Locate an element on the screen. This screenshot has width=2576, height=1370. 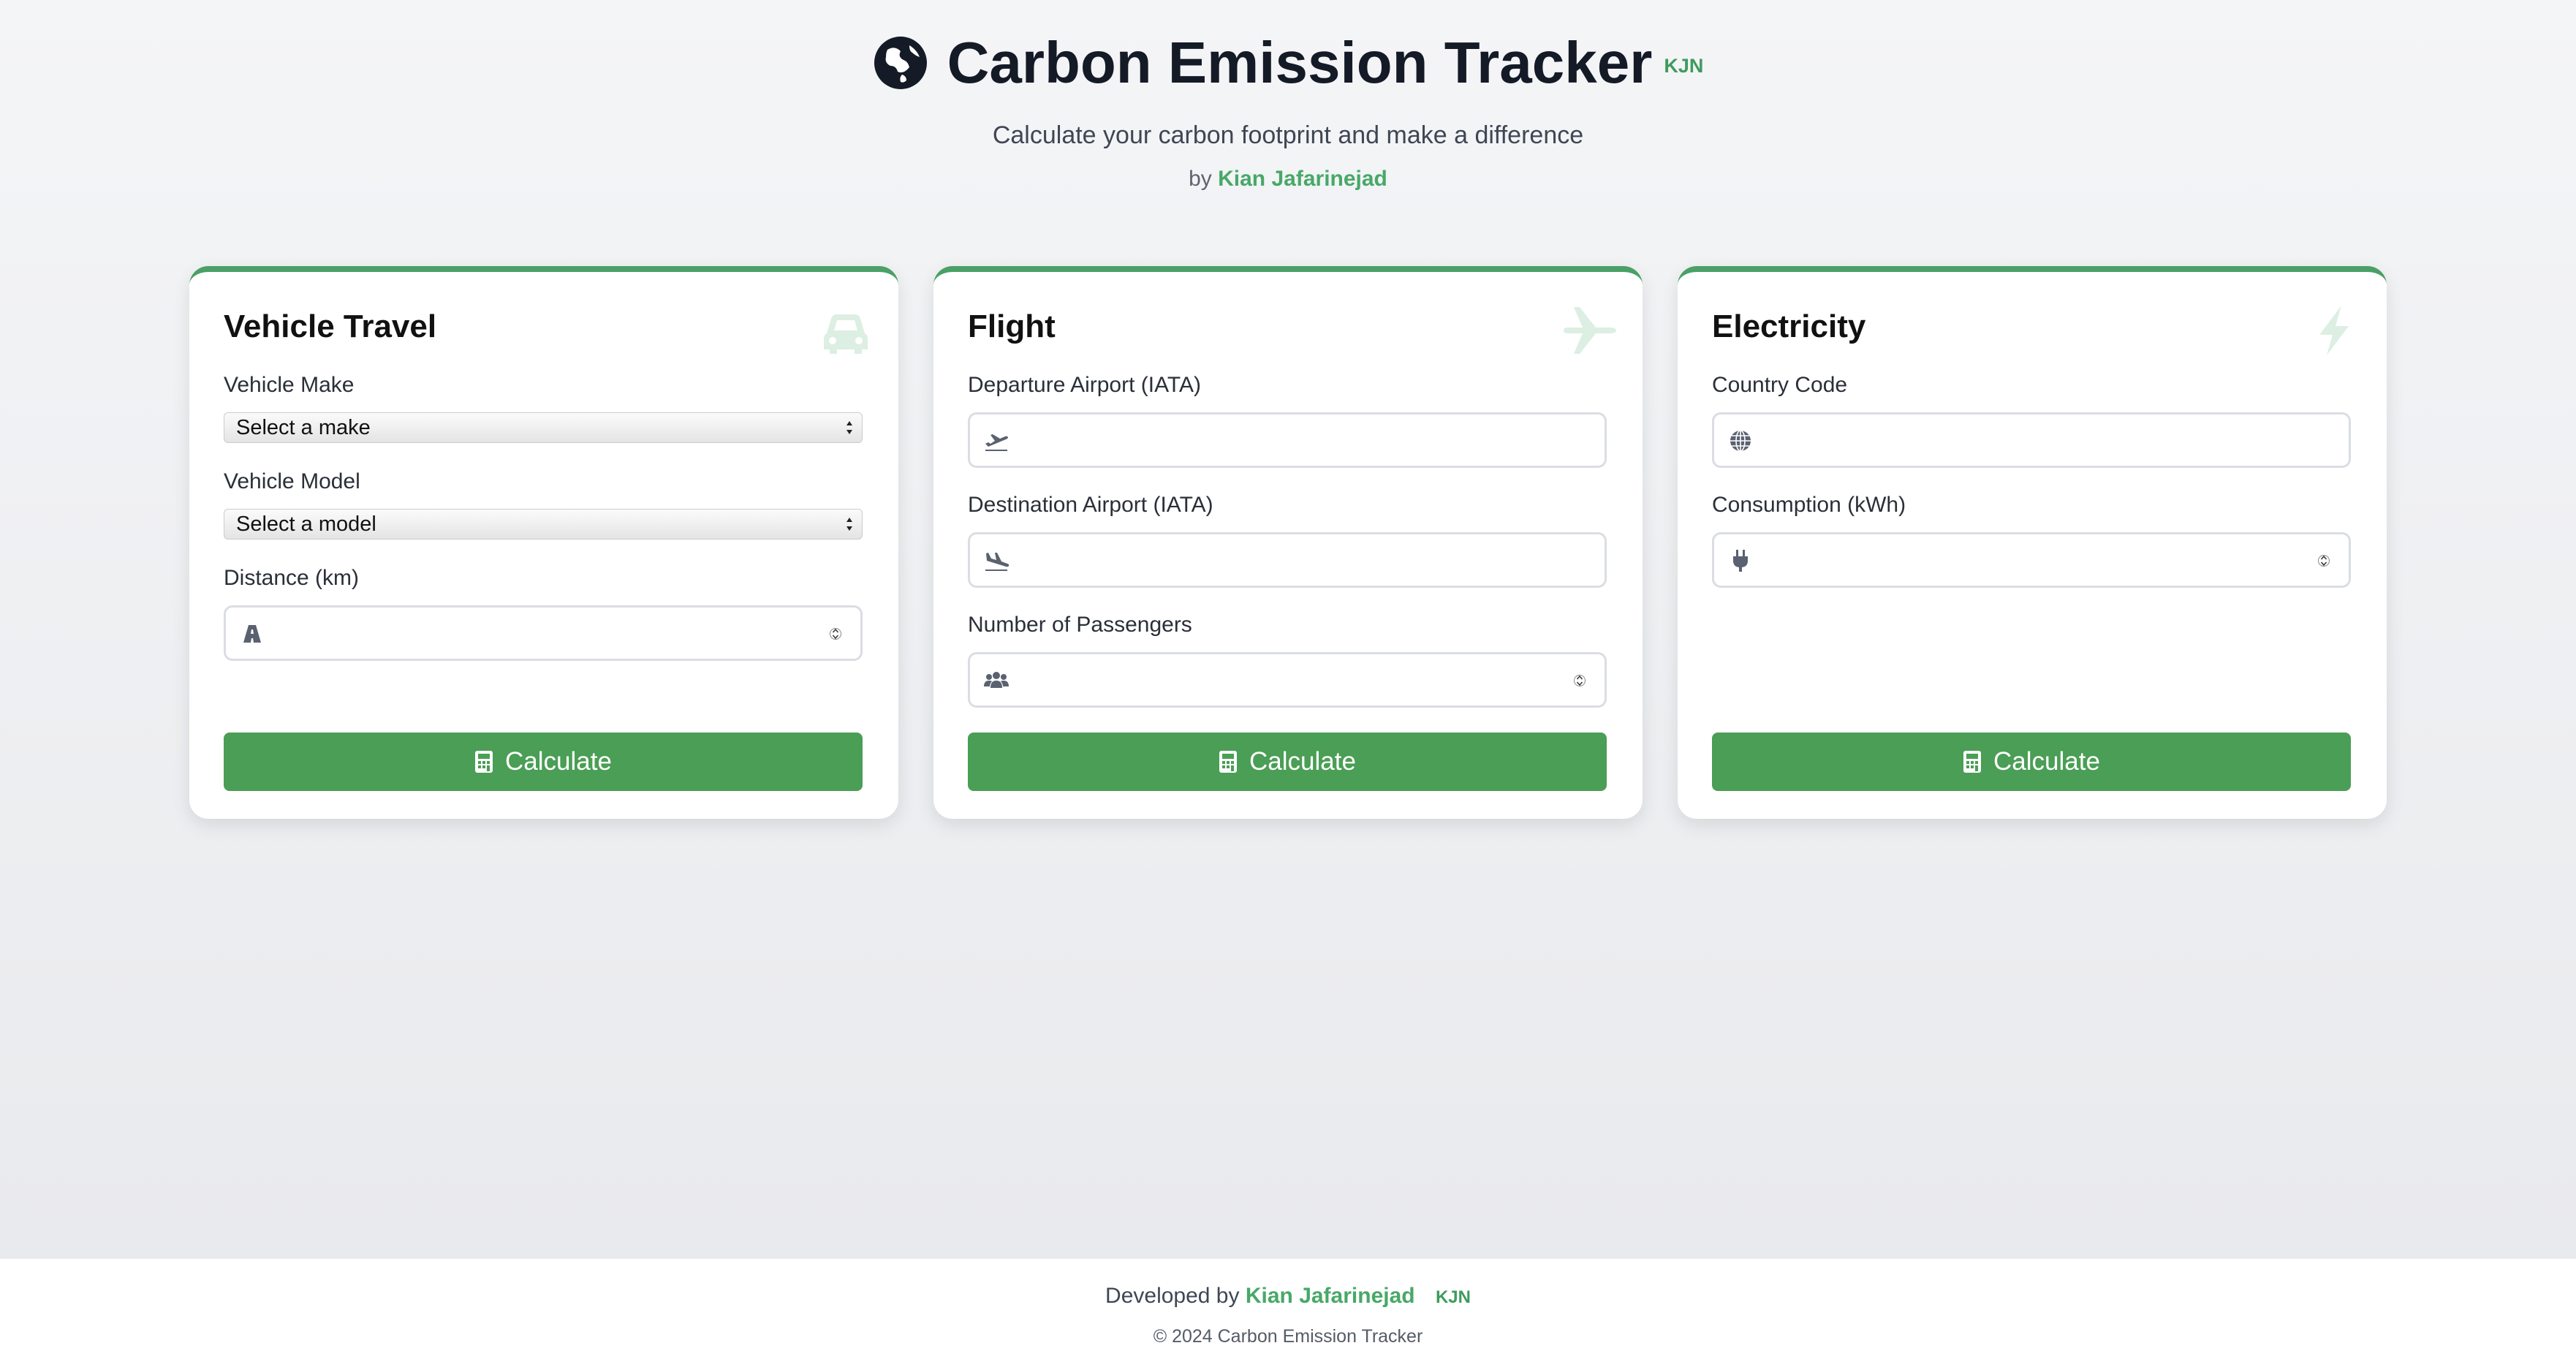
card-title-vehicle: Vehicle Travel is located at coordinates (330, 326).